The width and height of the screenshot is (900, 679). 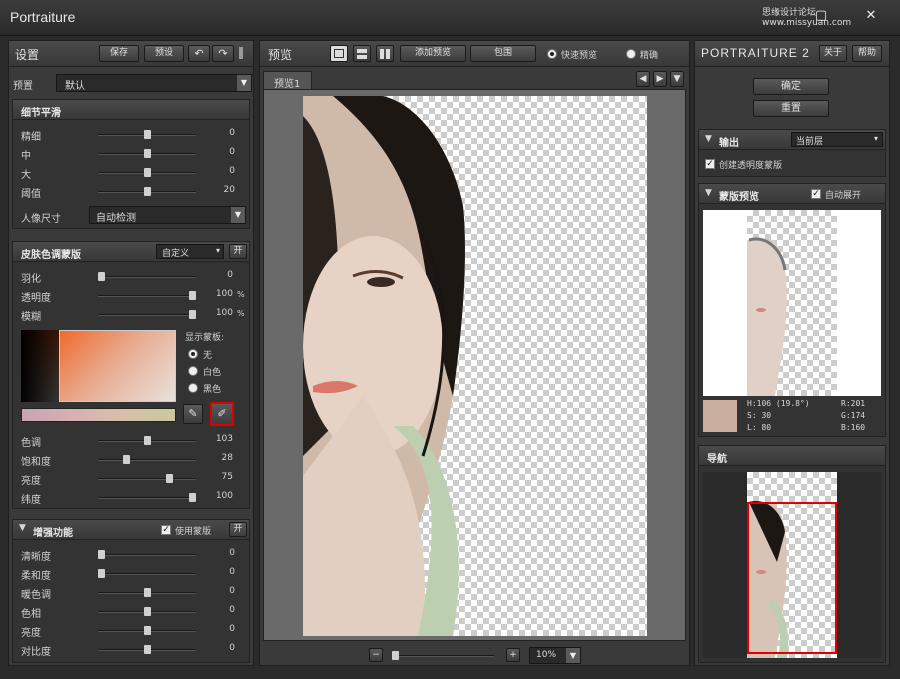 I want to click on restore-icon: ▢, so click(x=821, y=16).